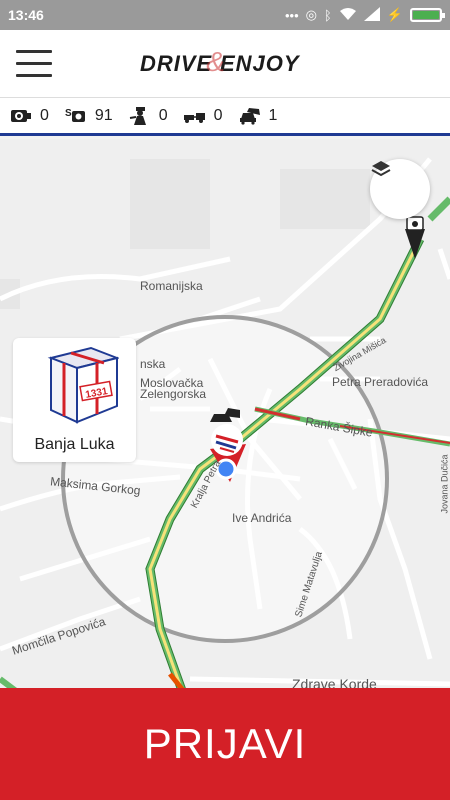  Describe the element at coordinates (74, 444) in the screenshot. I see `city-label: Banja Luka` at that location.